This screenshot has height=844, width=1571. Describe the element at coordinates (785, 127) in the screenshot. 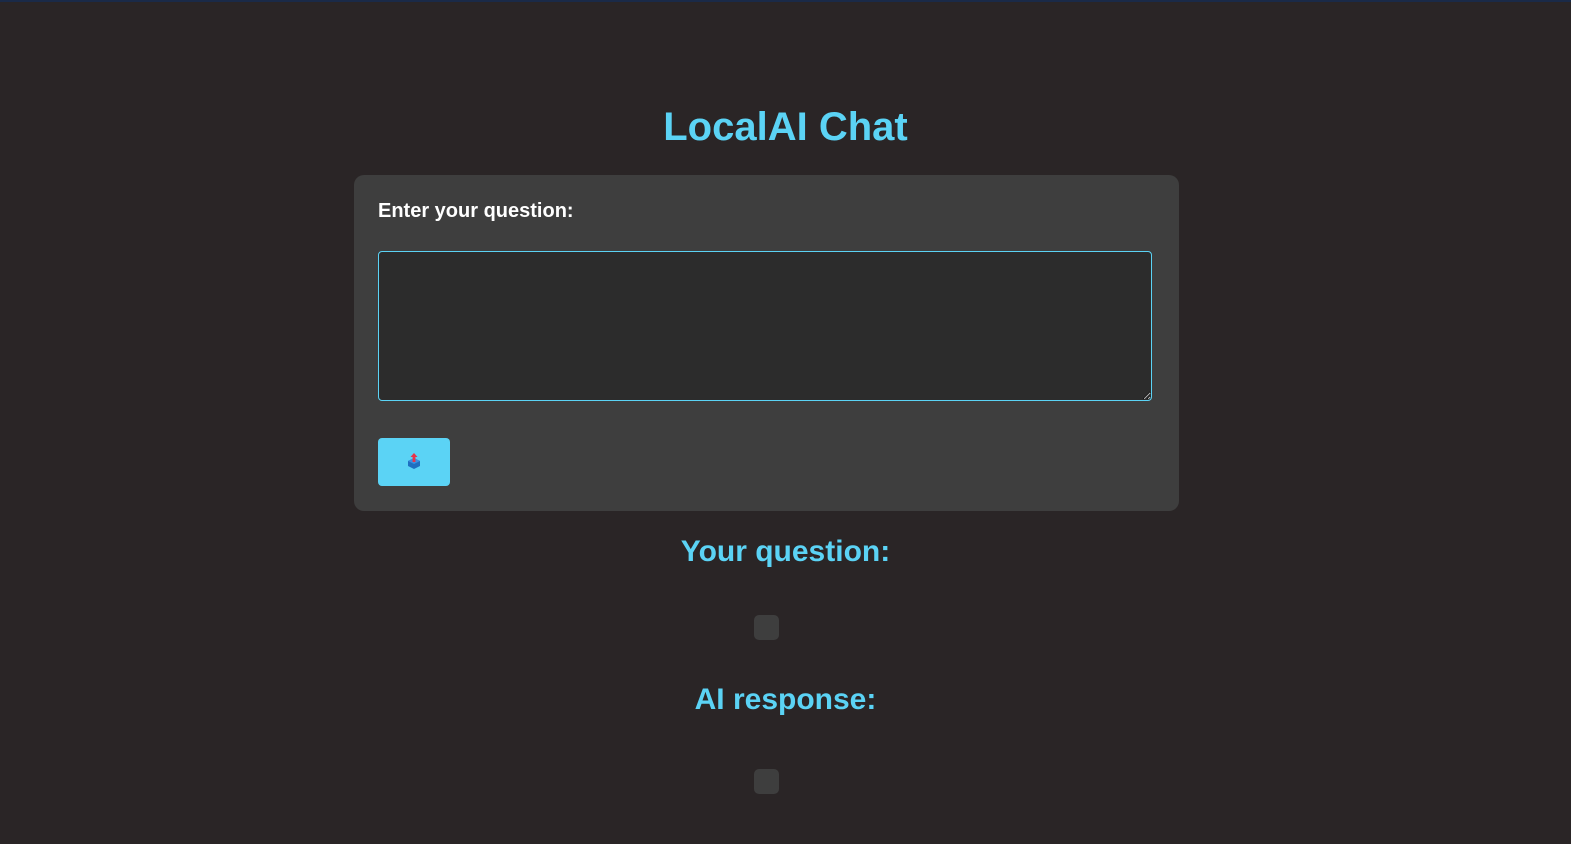

I see `page-title: LocalAI Chat` at that location.